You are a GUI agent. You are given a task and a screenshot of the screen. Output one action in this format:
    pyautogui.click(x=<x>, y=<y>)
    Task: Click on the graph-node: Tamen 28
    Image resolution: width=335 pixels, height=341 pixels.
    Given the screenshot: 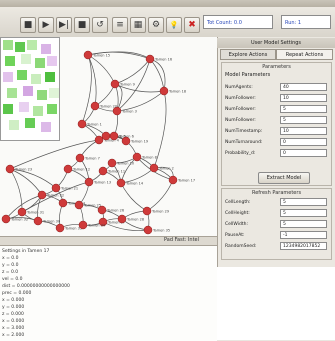 What is the action you would take?
    pyautogui.click(x=130, y=219)
    